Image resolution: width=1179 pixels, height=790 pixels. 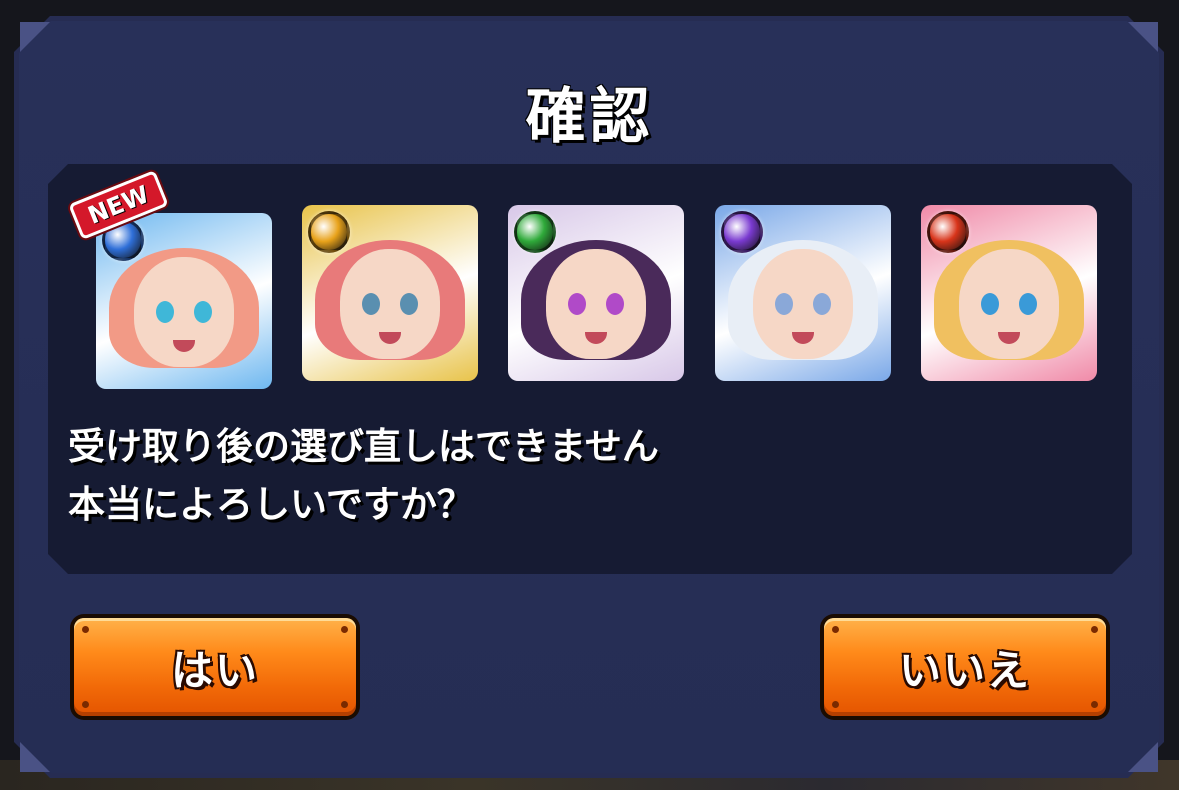 What do you see at coordinates (1009, 293) in the screenshot?
I see `character-5-portrait` at bounding box center [1009, 293].